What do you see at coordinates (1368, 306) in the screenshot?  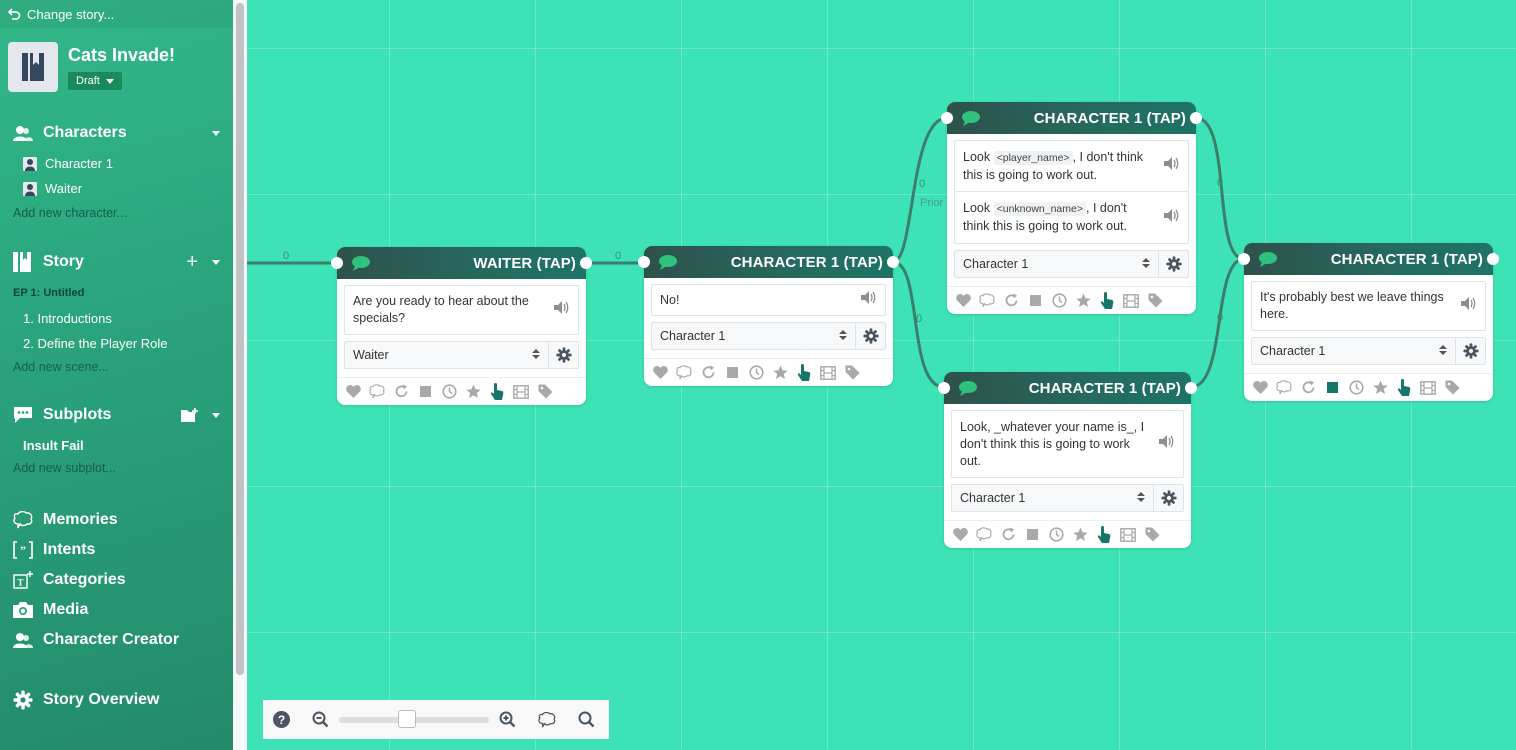 I see `dialogue-line: It's probably best we leave things here.` at bounding box center [1368, 306].